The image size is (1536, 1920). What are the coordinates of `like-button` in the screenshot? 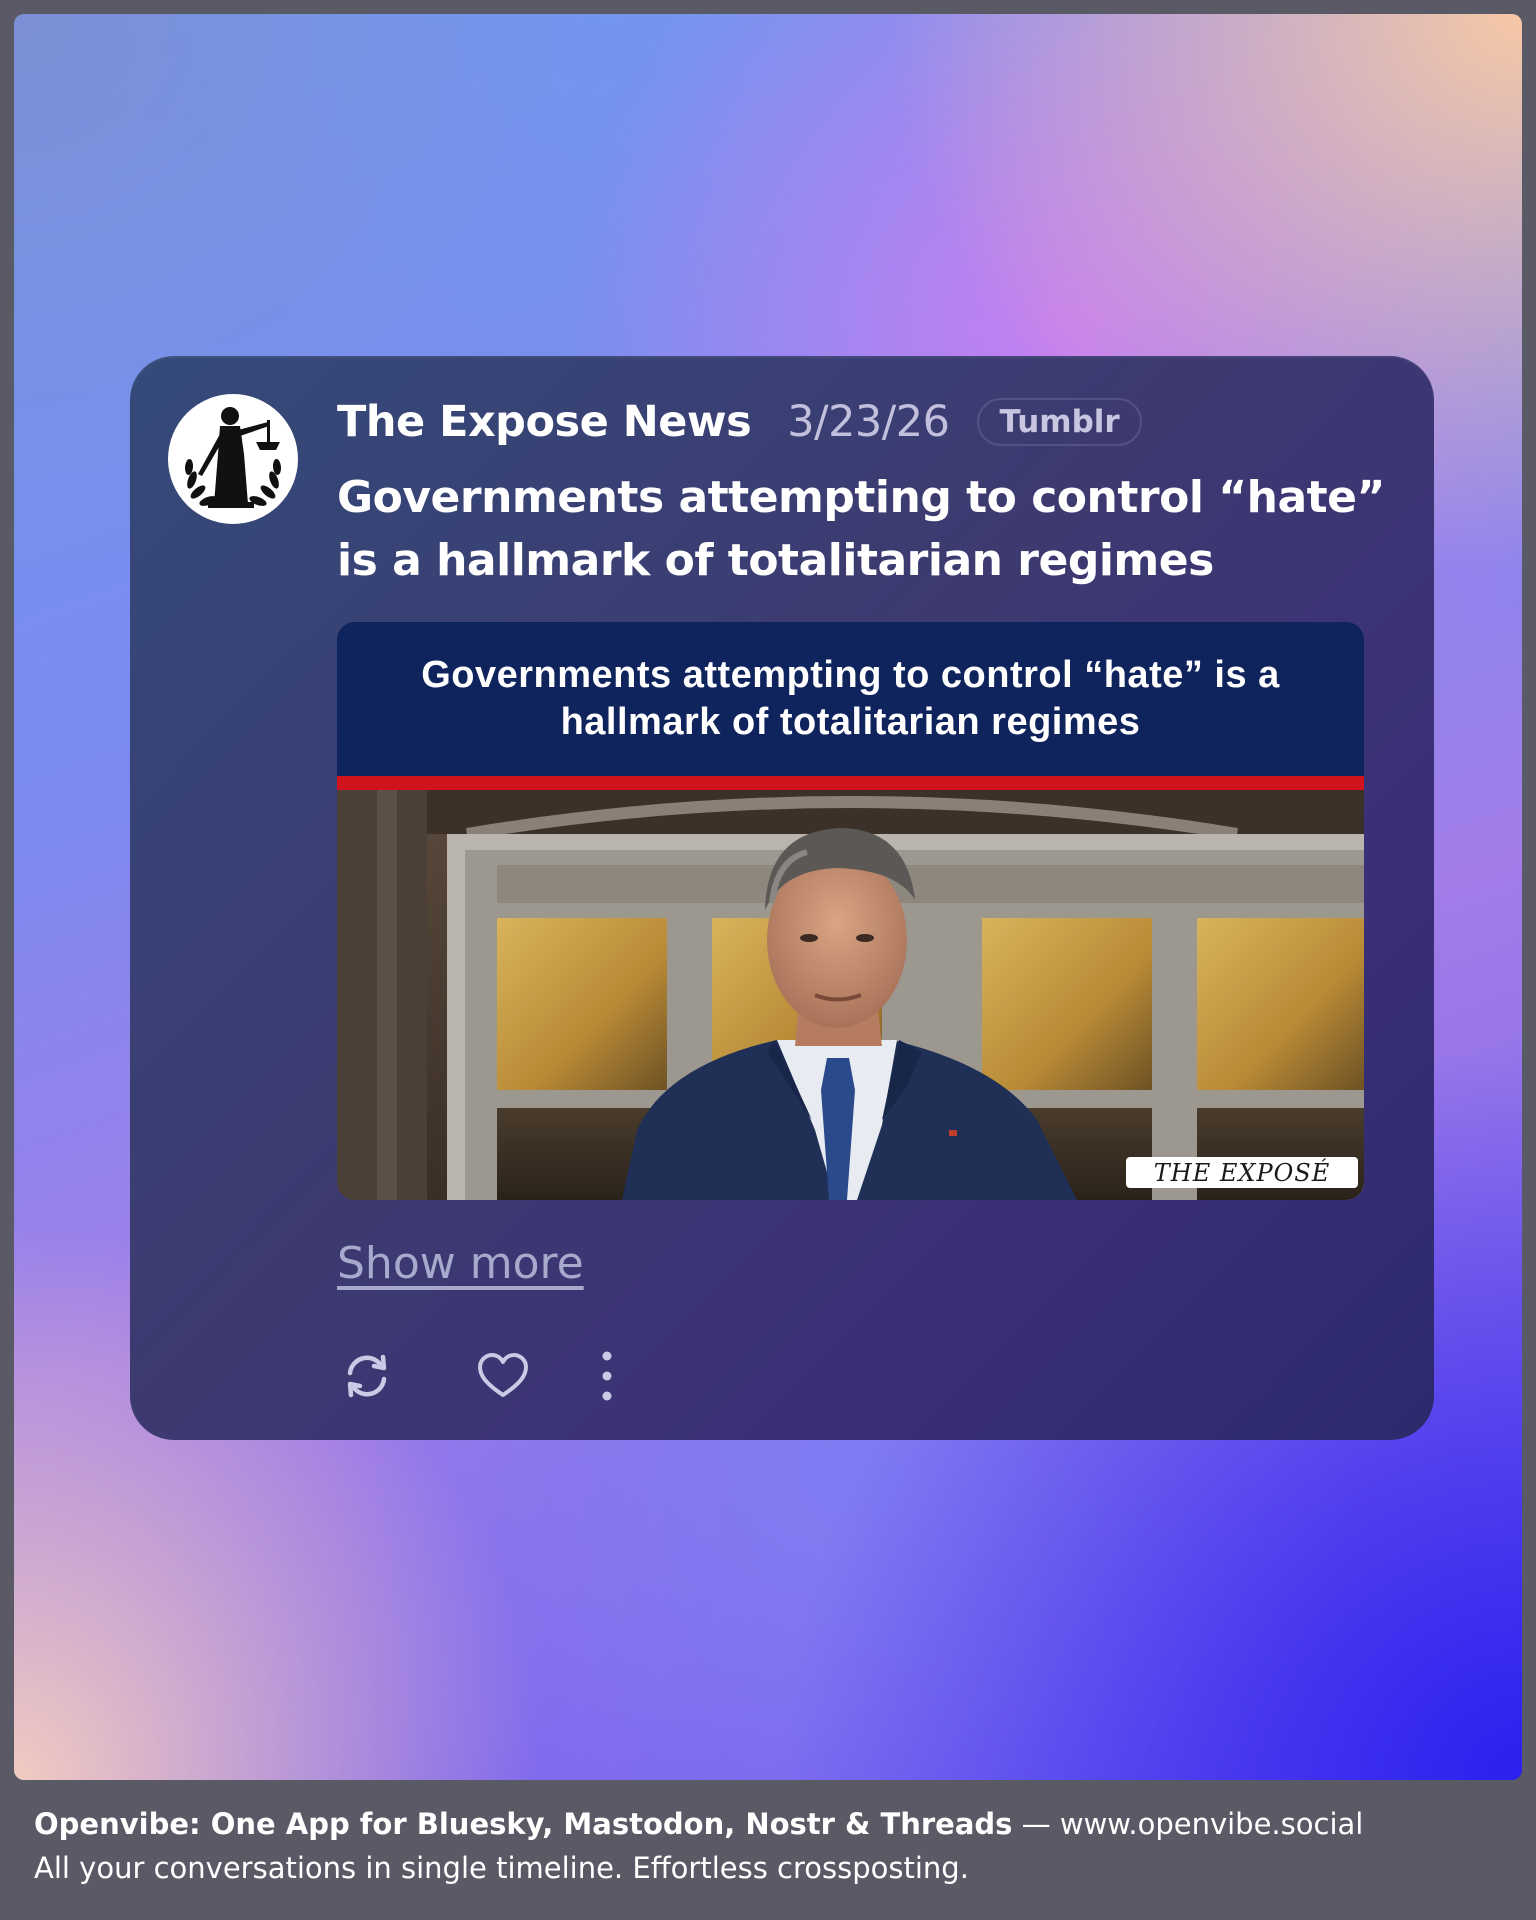 It's located at (503, 1376).